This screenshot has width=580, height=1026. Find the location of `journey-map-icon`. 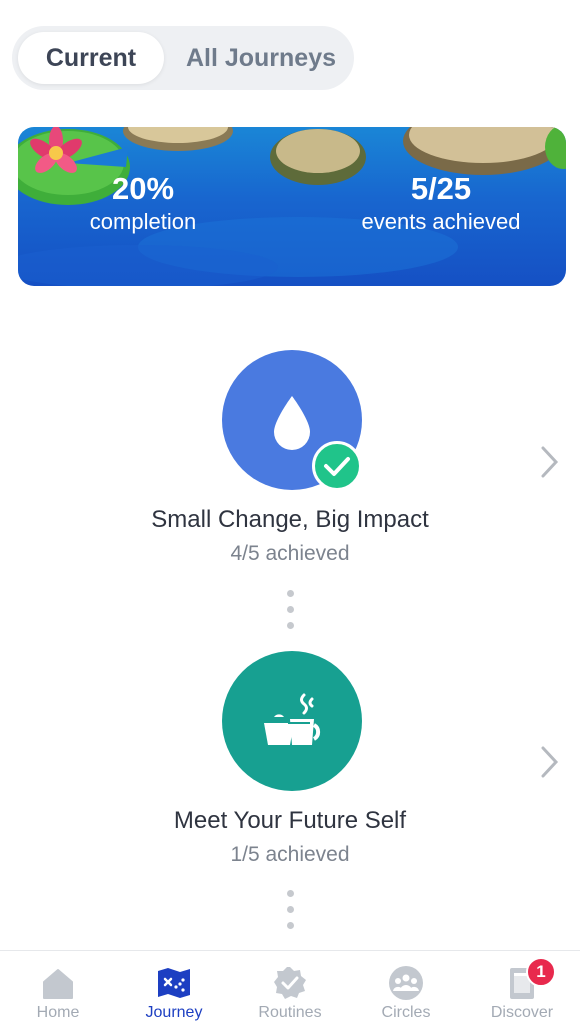

journey-map-icon is located at coordinates (174, 983).